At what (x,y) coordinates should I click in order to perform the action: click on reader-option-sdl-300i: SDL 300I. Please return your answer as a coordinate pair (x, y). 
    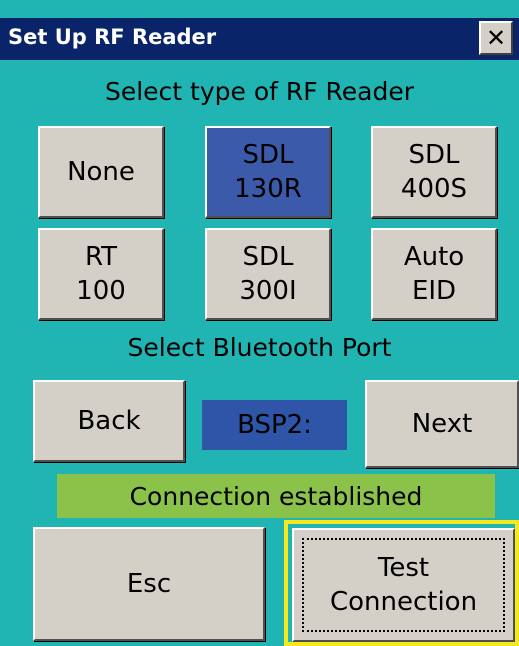
    Looking at the image, I should click on (268, 274).